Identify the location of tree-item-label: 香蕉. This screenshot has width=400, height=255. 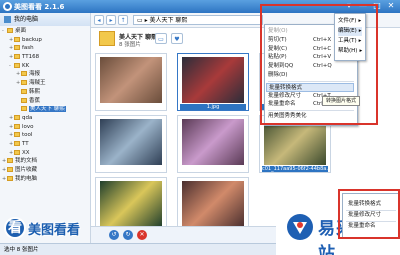
(35, 100).